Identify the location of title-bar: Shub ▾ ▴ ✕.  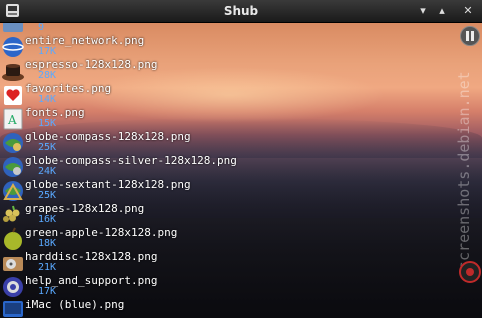
(241, 11).